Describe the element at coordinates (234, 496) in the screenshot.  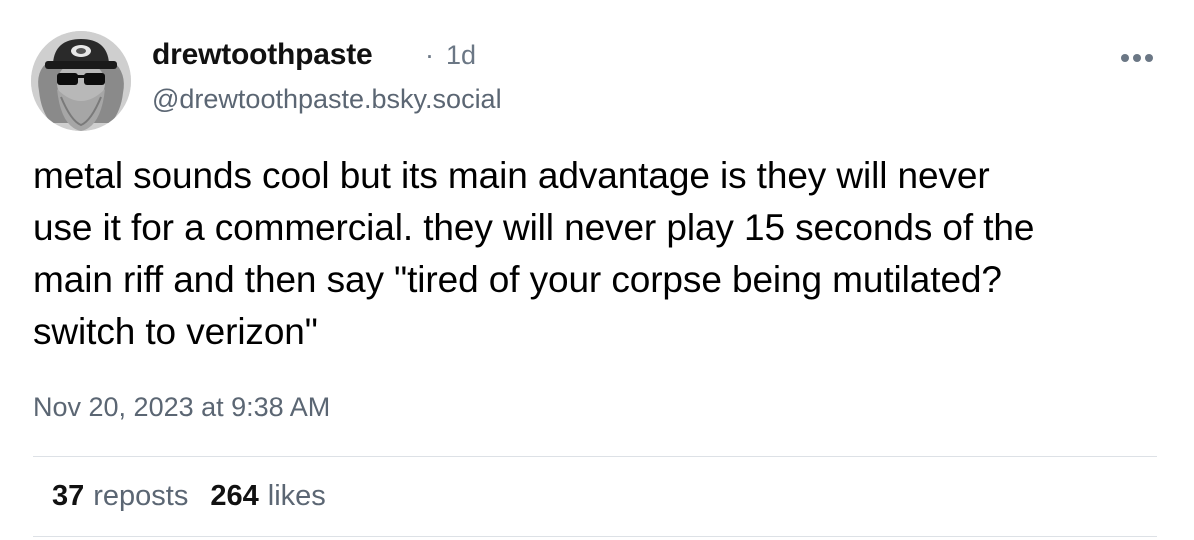
I see `likes-count: 264` at that location.